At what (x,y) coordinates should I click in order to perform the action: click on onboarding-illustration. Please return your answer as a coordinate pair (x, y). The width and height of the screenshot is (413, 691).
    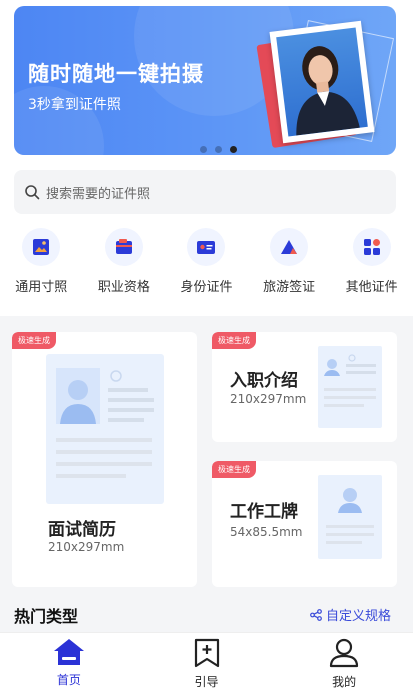
    Looking at the image, I should click on (350, 387).